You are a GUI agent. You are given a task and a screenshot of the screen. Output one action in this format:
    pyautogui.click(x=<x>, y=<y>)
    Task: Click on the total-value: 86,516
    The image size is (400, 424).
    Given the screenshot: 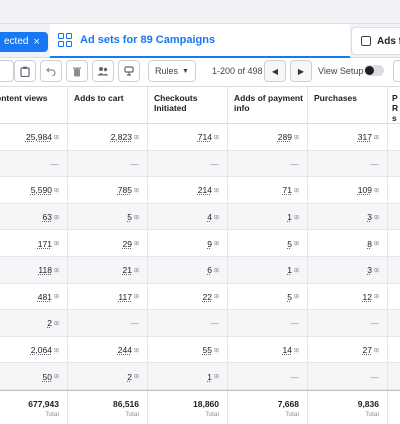 What is the action you would take?
    pyautogui.click(x=126, y=403)
    